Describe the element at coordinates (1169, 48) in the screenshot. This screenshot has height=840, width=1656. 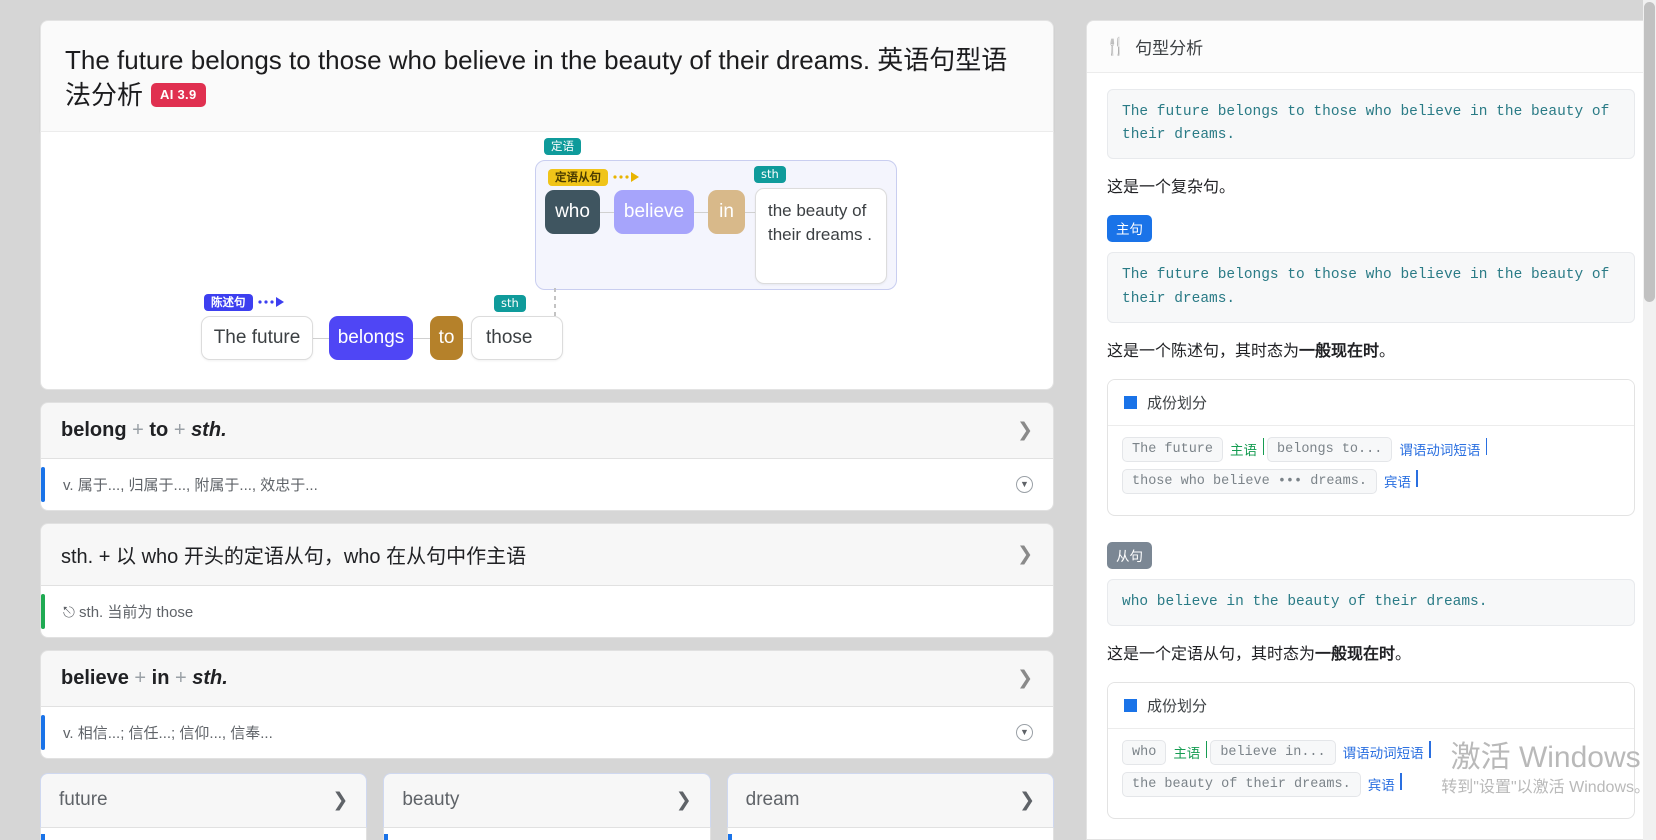
I see `analysis-panel-title: 句型分析` at that location.